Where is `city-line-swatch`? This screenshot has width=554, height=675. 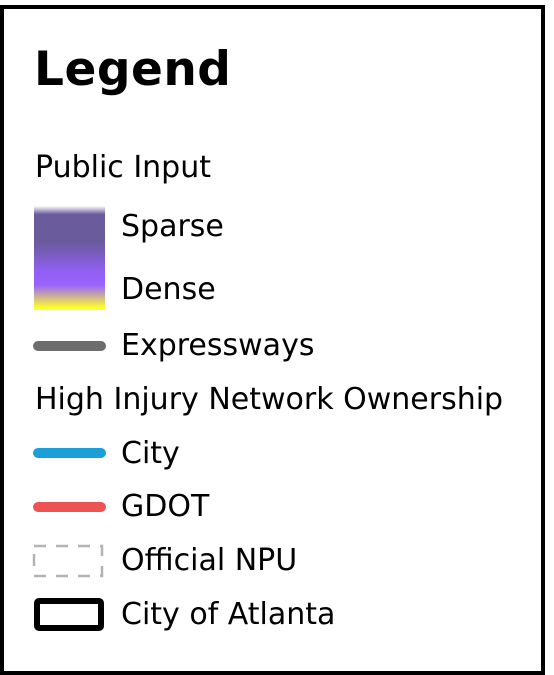 city-line-swatch is located at coordinates (69, 453).